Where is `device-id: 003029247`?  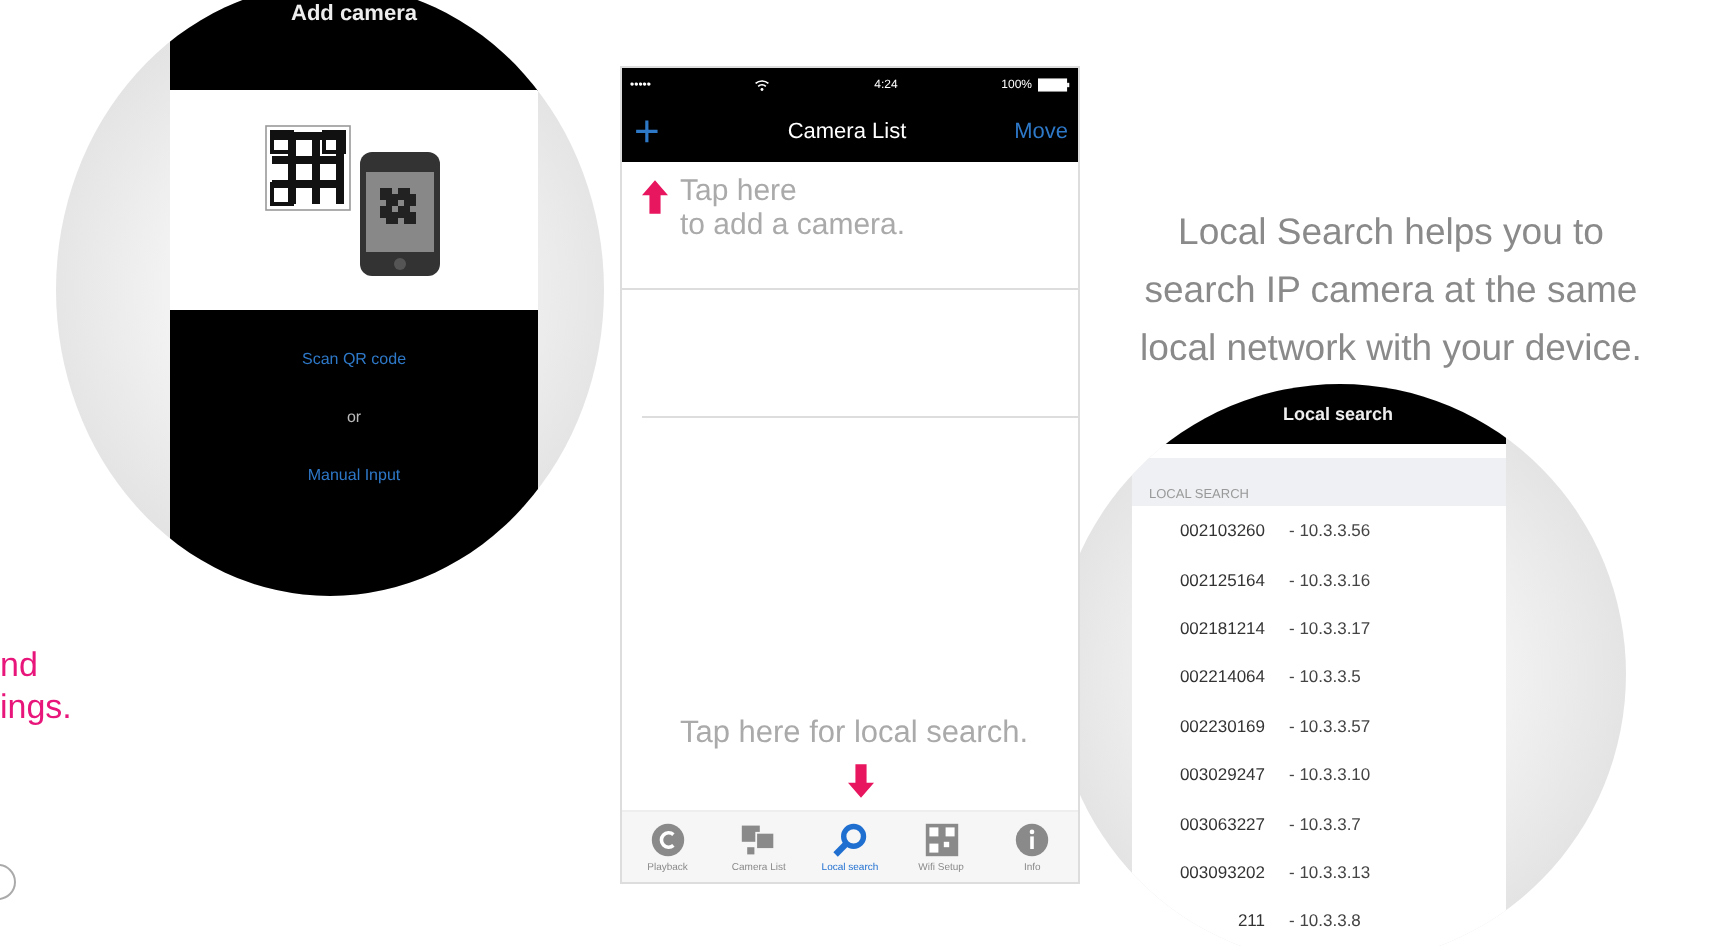 device-id: 003029247 is located at coordinates (1219, 774).